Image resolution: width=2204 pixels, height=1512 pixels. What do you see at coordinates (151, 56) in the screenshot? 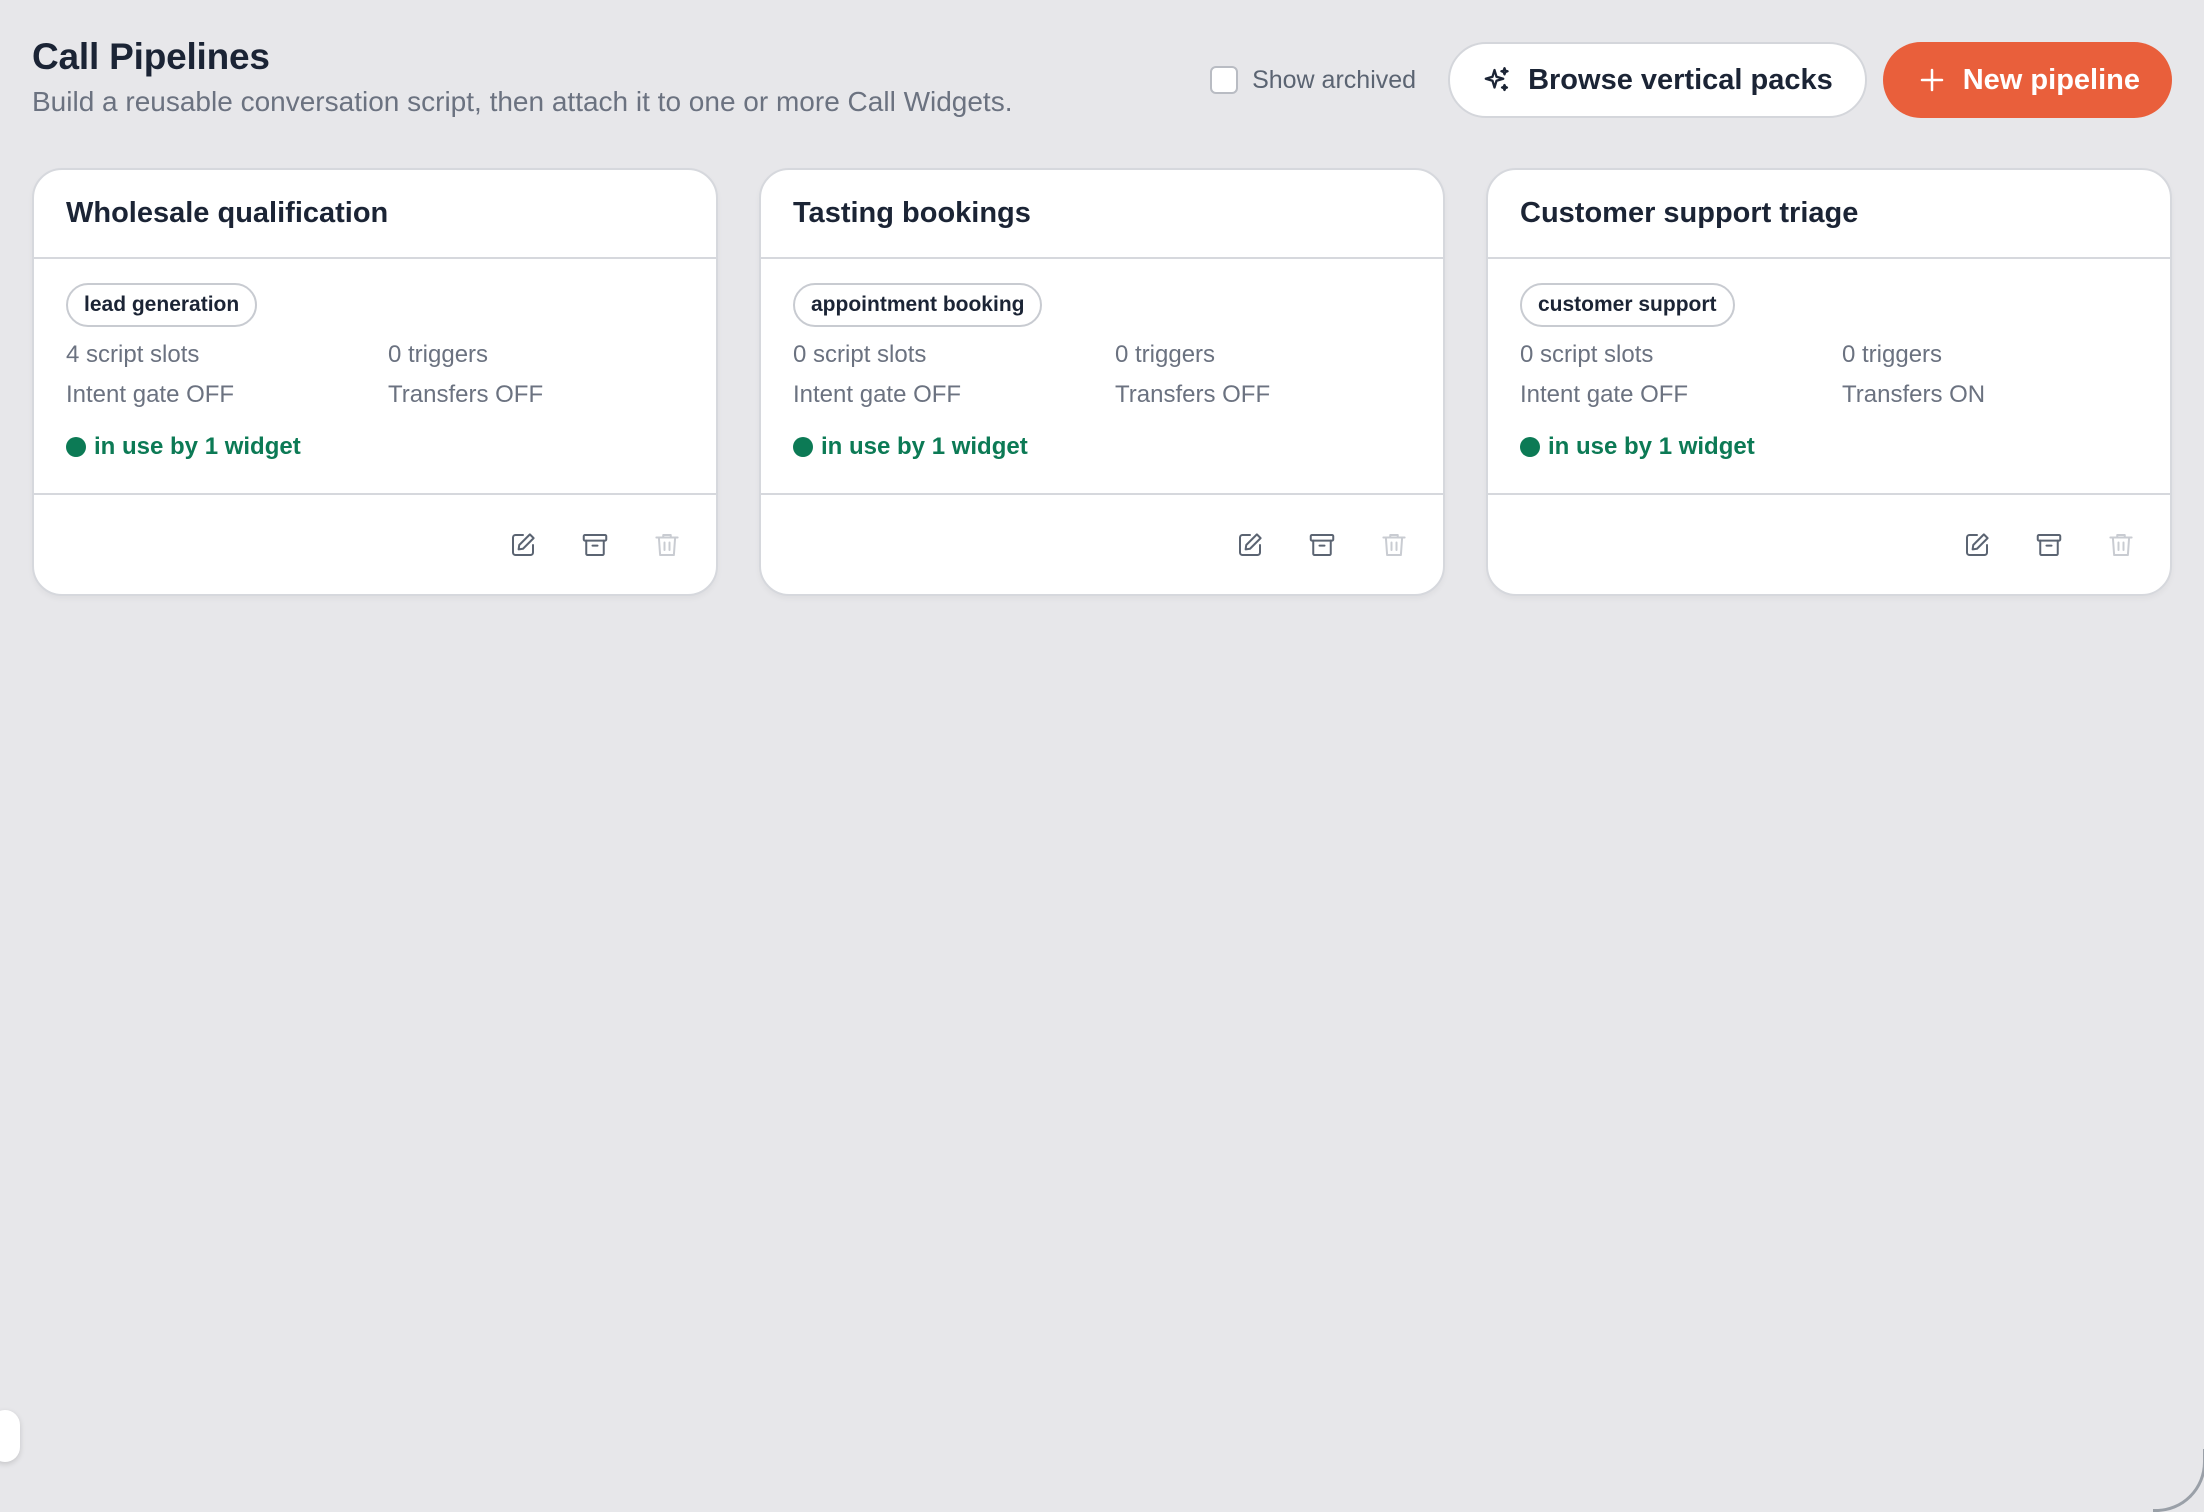
I see `page-title: Call Pipelines` at bounding box center [151, 56].